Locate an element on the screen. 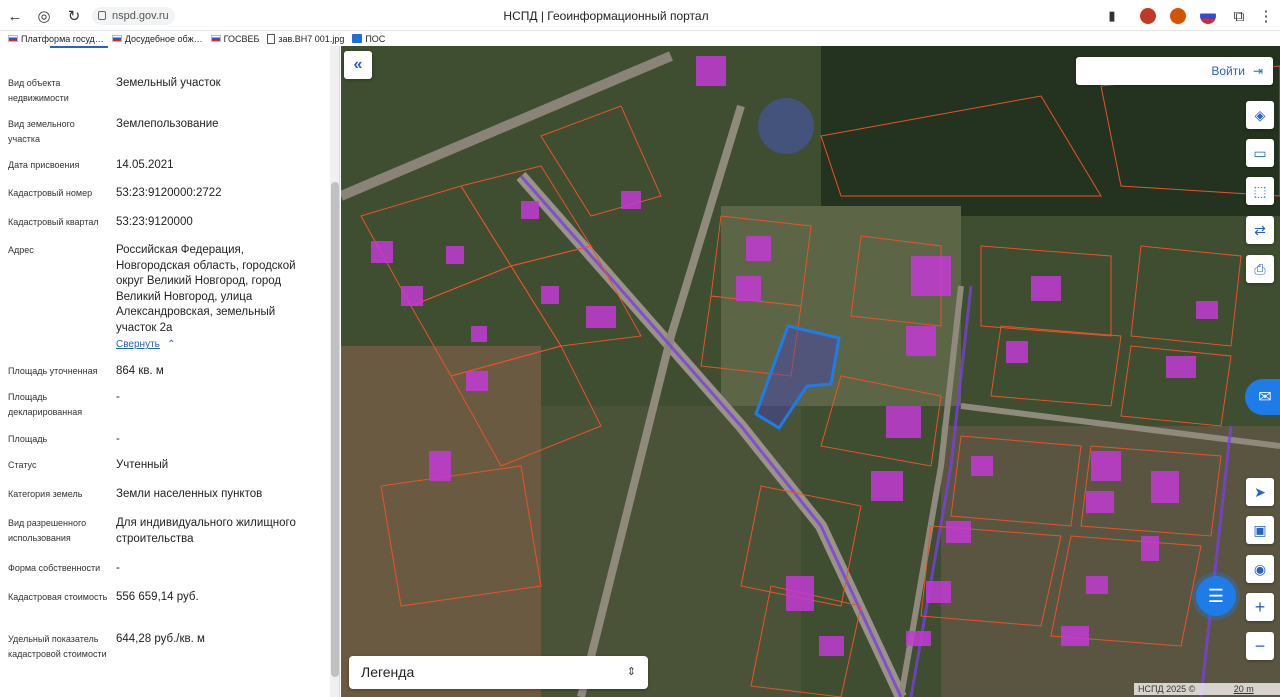 Image resolution: width=1280 pixels, height=697 pixels. share-button: ⇄ is located at coordinates (1260, 230).